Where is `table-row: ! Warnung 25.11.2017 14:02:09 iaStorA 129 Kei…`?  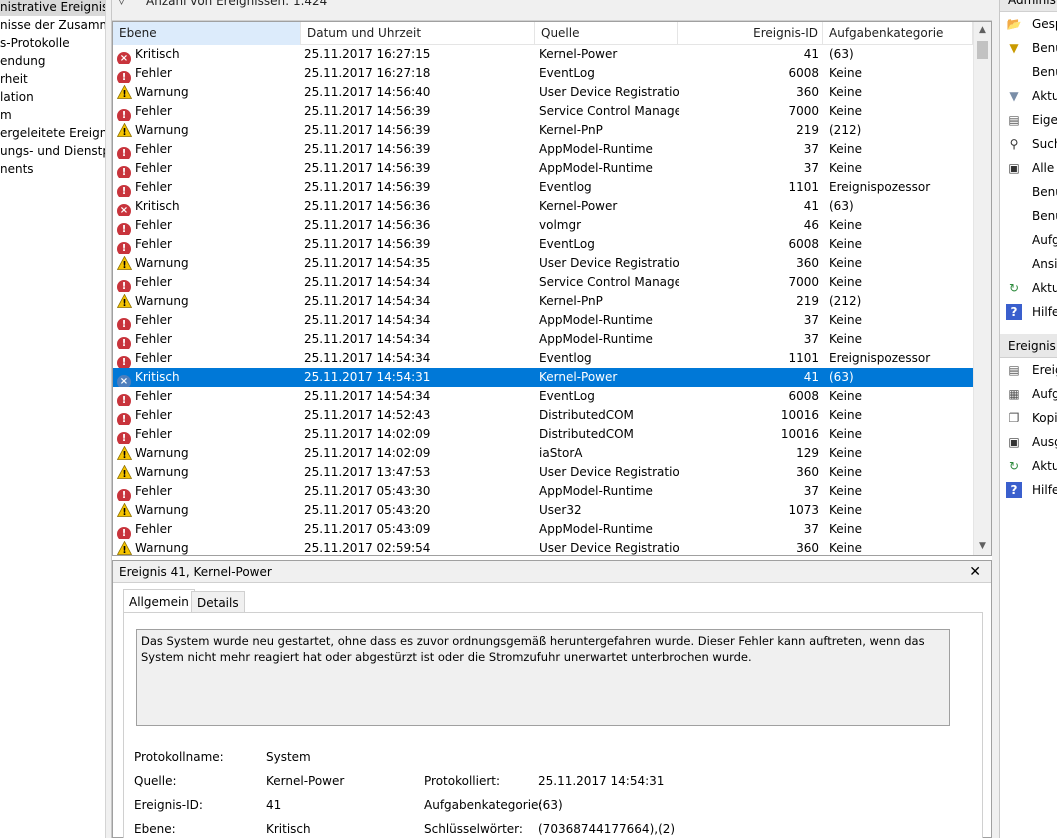 table-row: ! Warnung 25.11.2017 14:02:09 iaStorA 129 Kei… is located at coordinates (543, 453).